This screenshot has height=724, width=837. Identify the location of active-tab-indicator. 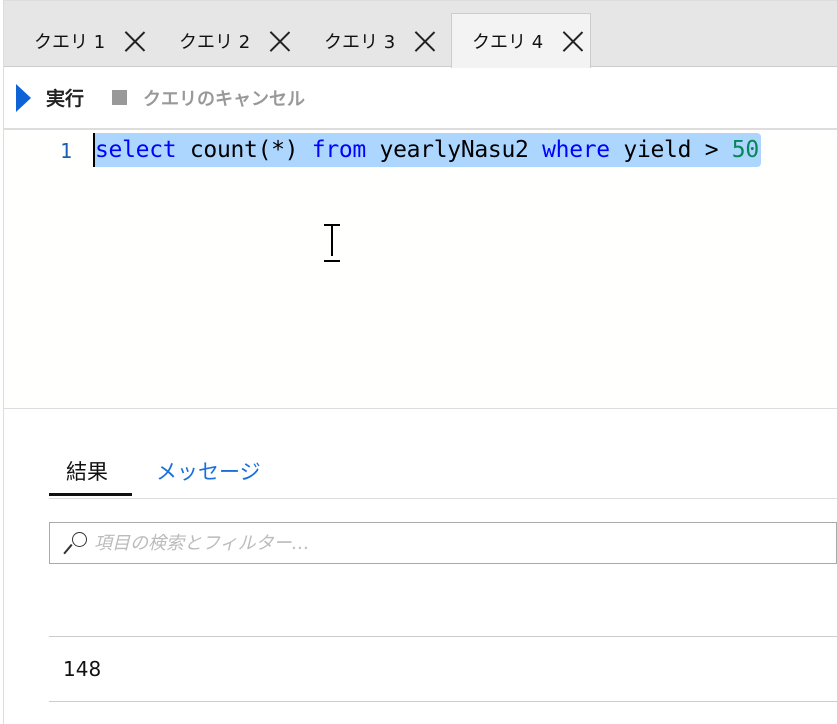
(90, 494).